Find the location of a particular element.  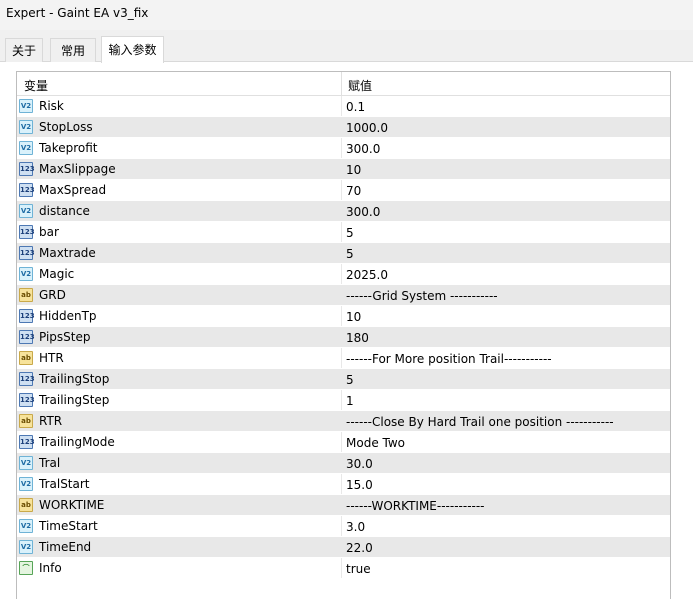

variable-name: Magic is located at coordinates (57, 274).